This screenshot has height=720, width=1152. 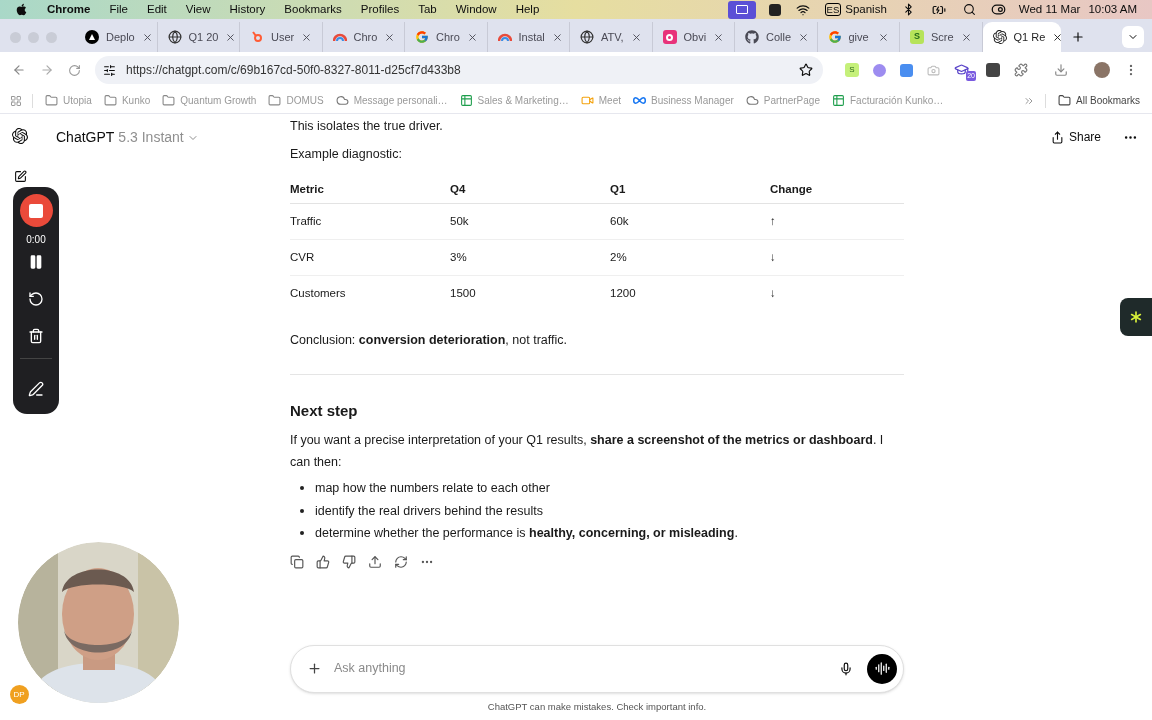 I want to click on menu-item: History, so click(x=247, y=9).